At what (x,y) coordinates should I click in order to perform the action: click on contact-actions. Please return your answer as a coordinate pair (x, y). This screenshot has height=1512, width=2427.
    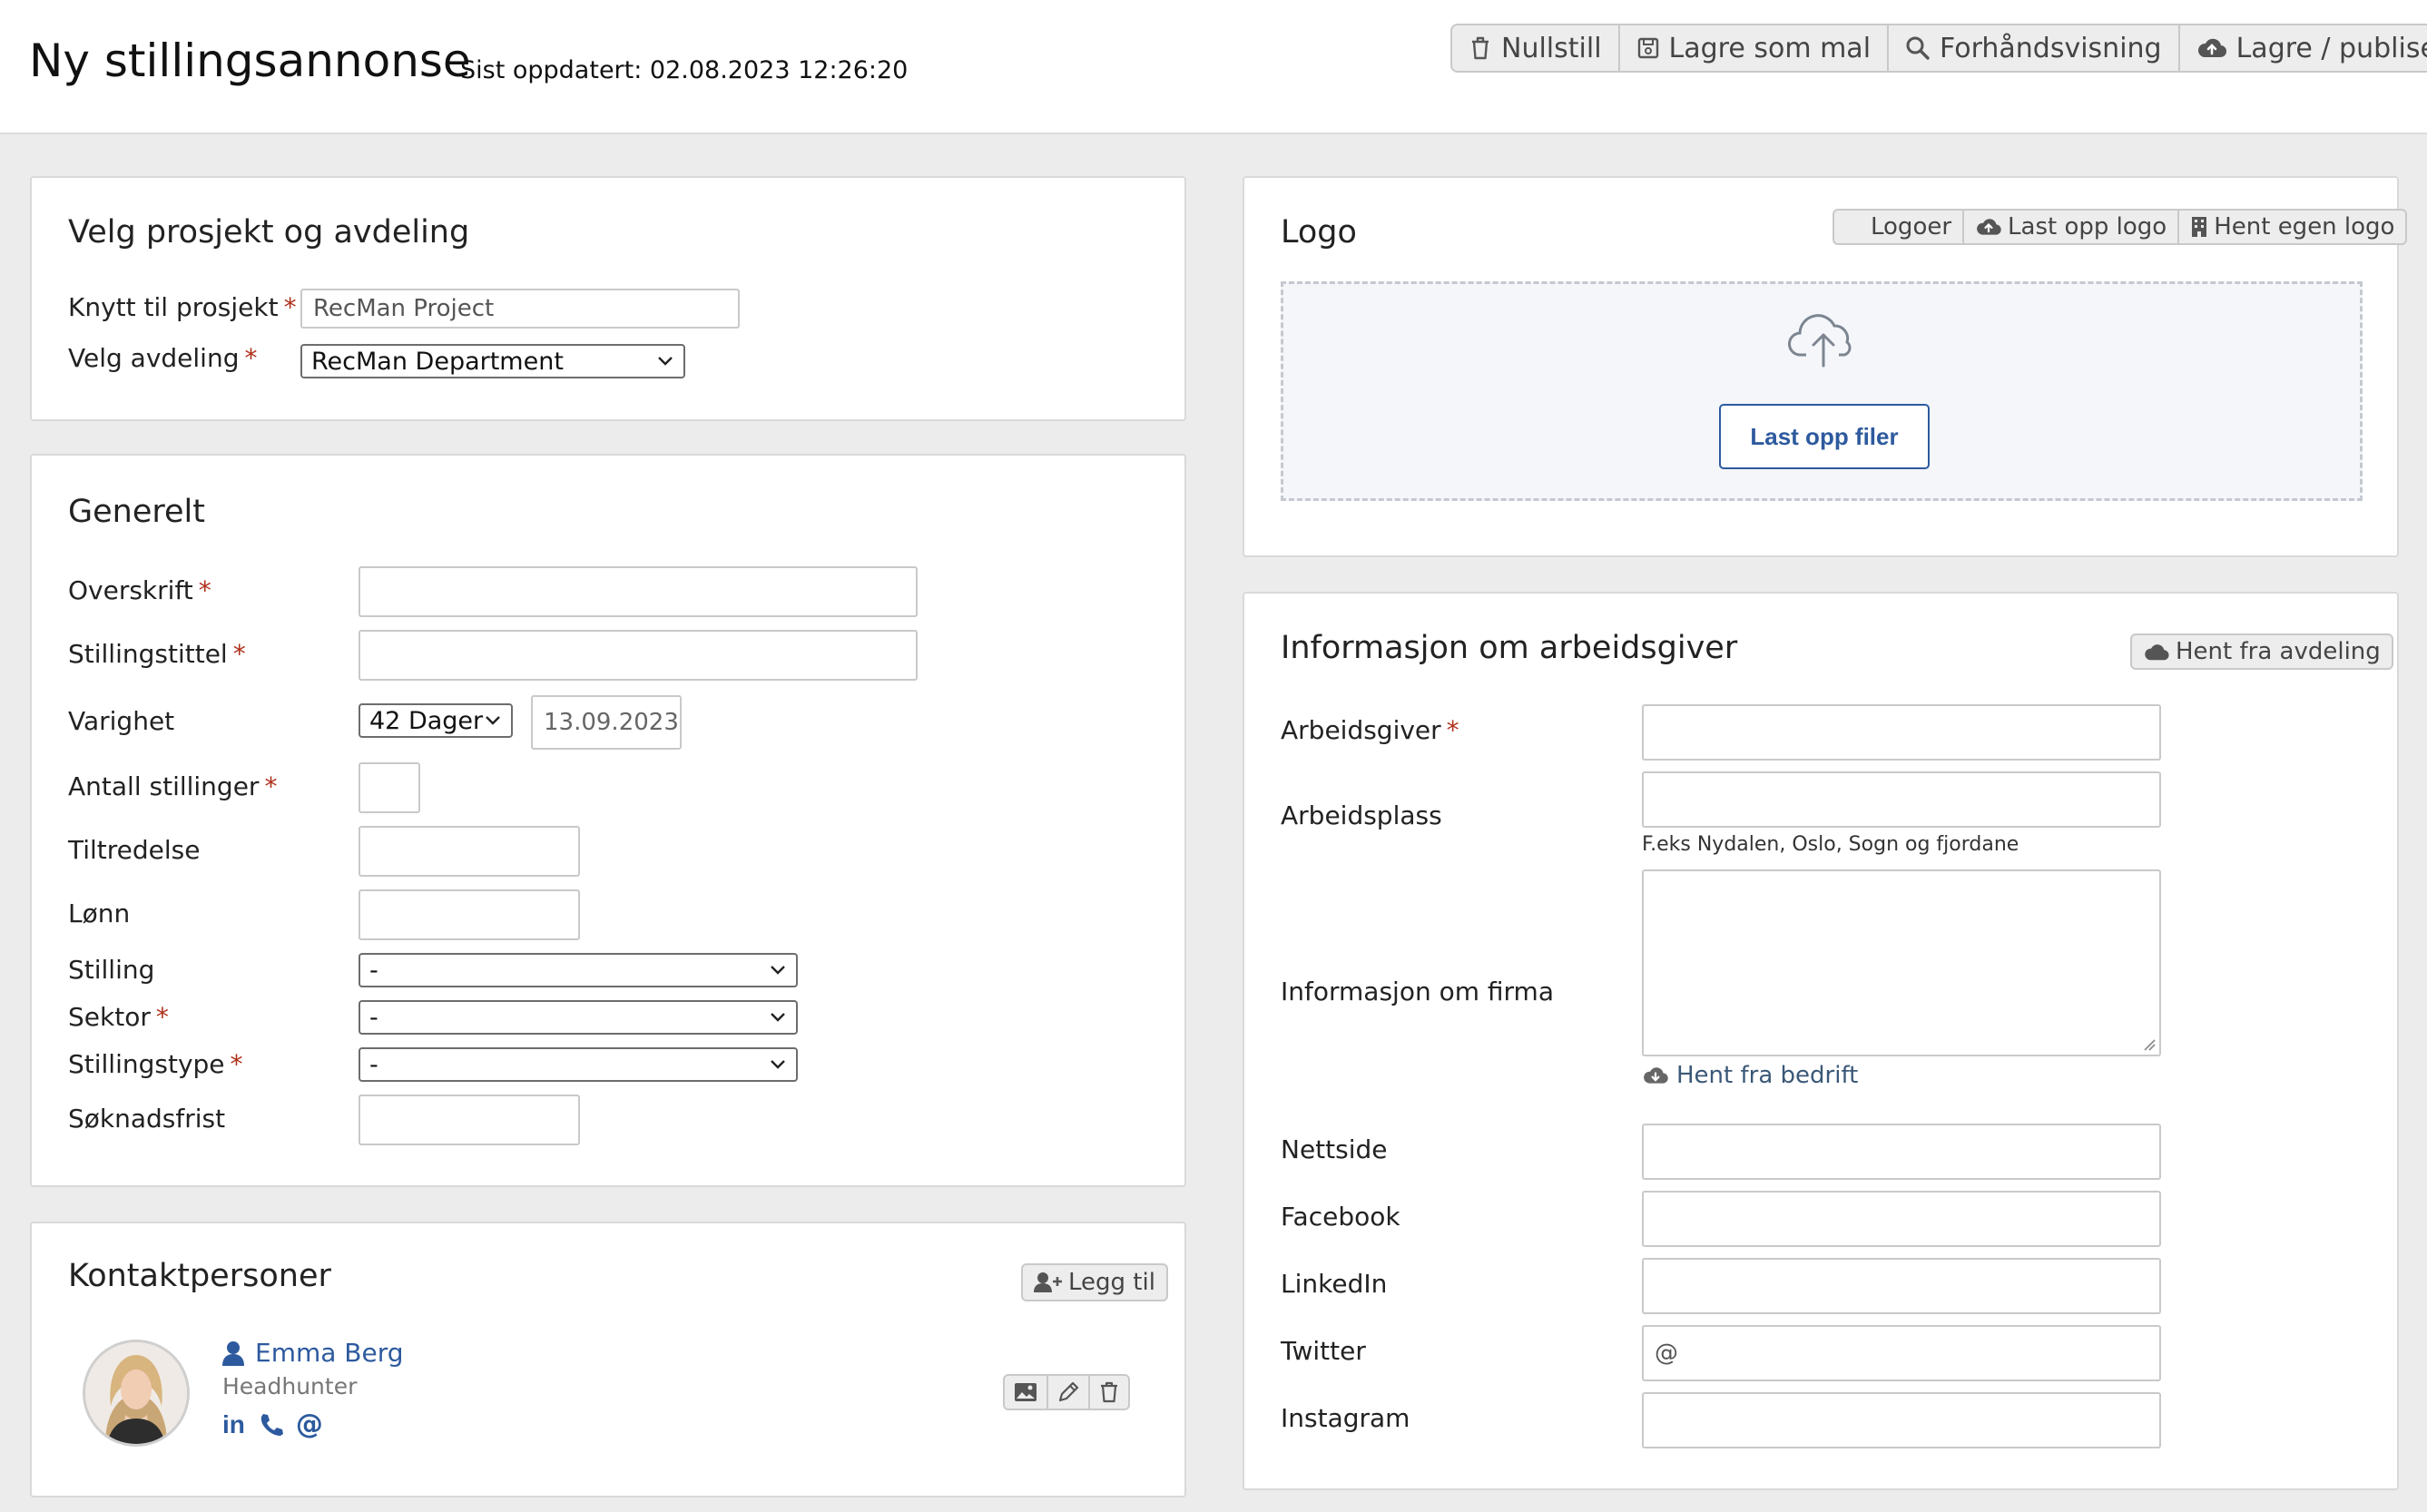
    Looking at the image, I should click on (1066, 1392).